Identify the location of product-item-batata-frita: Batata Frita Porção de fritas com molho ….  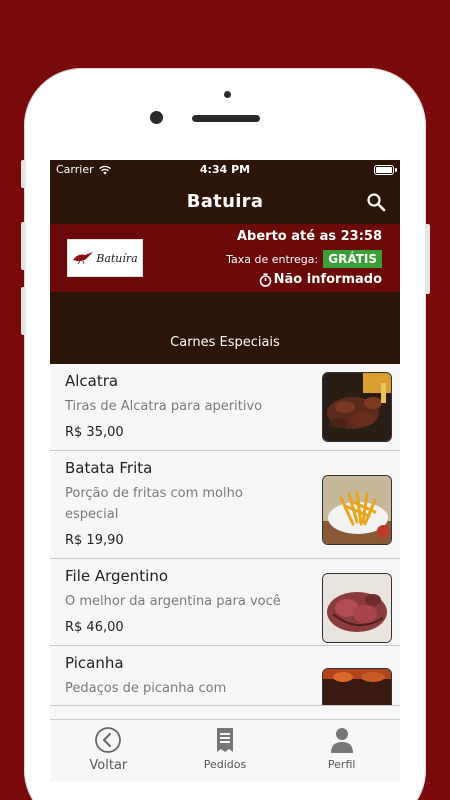
(225, 505).